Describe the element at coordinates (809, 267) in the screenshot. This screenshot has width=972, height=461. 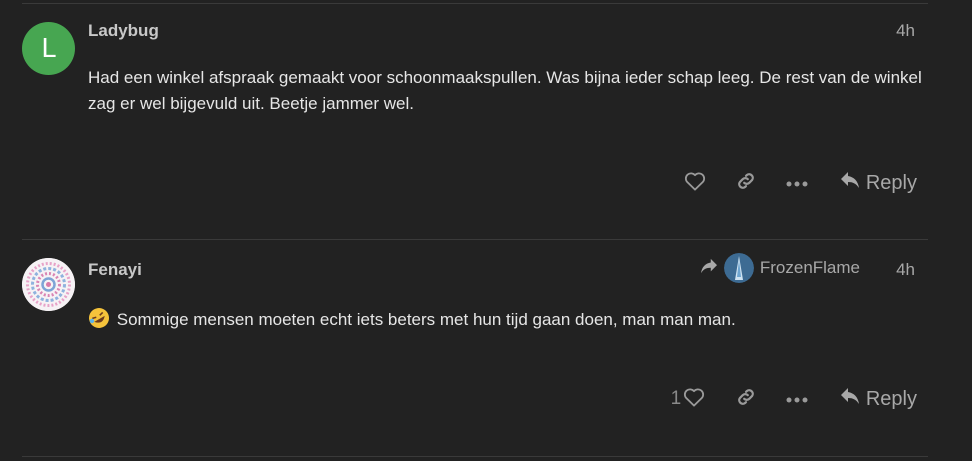
I see `reply-to-username: FrozenFlame` at that location.